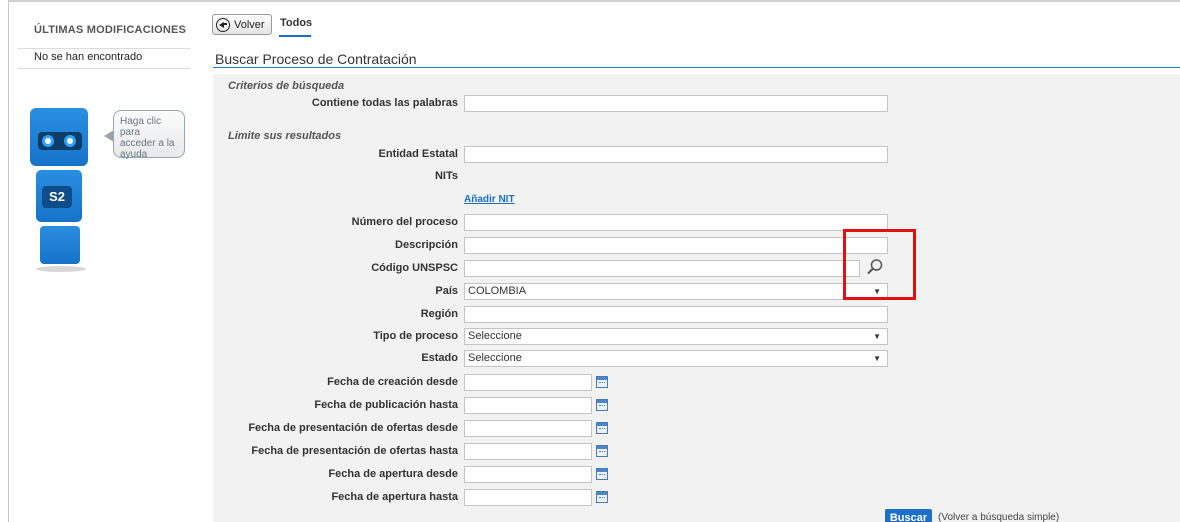  I want to click on description-input, so click(676, 245).